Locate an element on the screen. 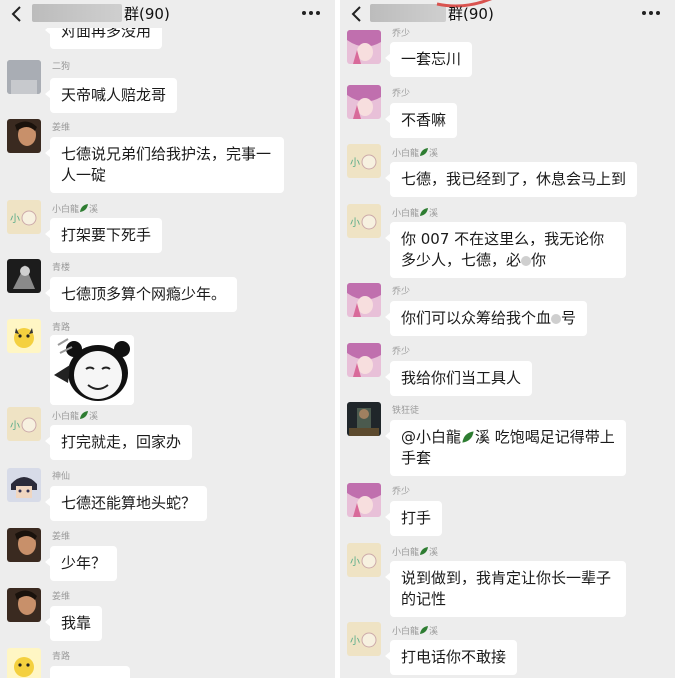  panda-meme-sticker is located at coordinates (92, 370).